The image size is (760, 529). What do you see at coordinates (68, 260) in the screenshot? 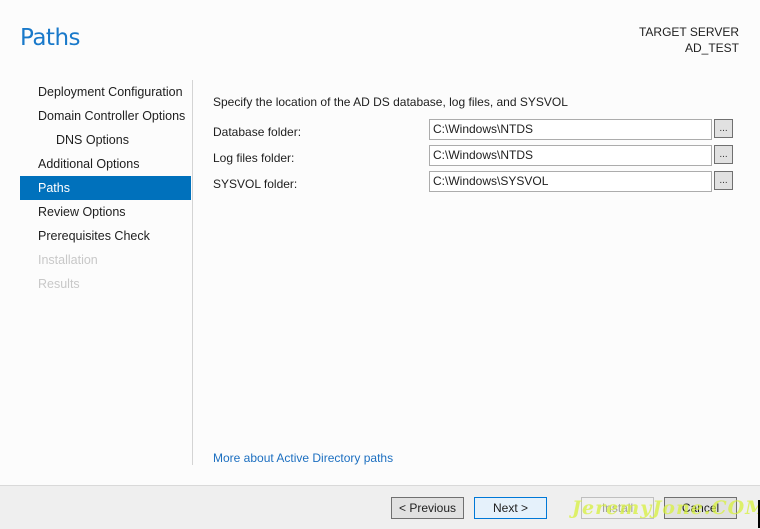
I see `nav-item-installation: Installation` at bounding box center [68, 260].